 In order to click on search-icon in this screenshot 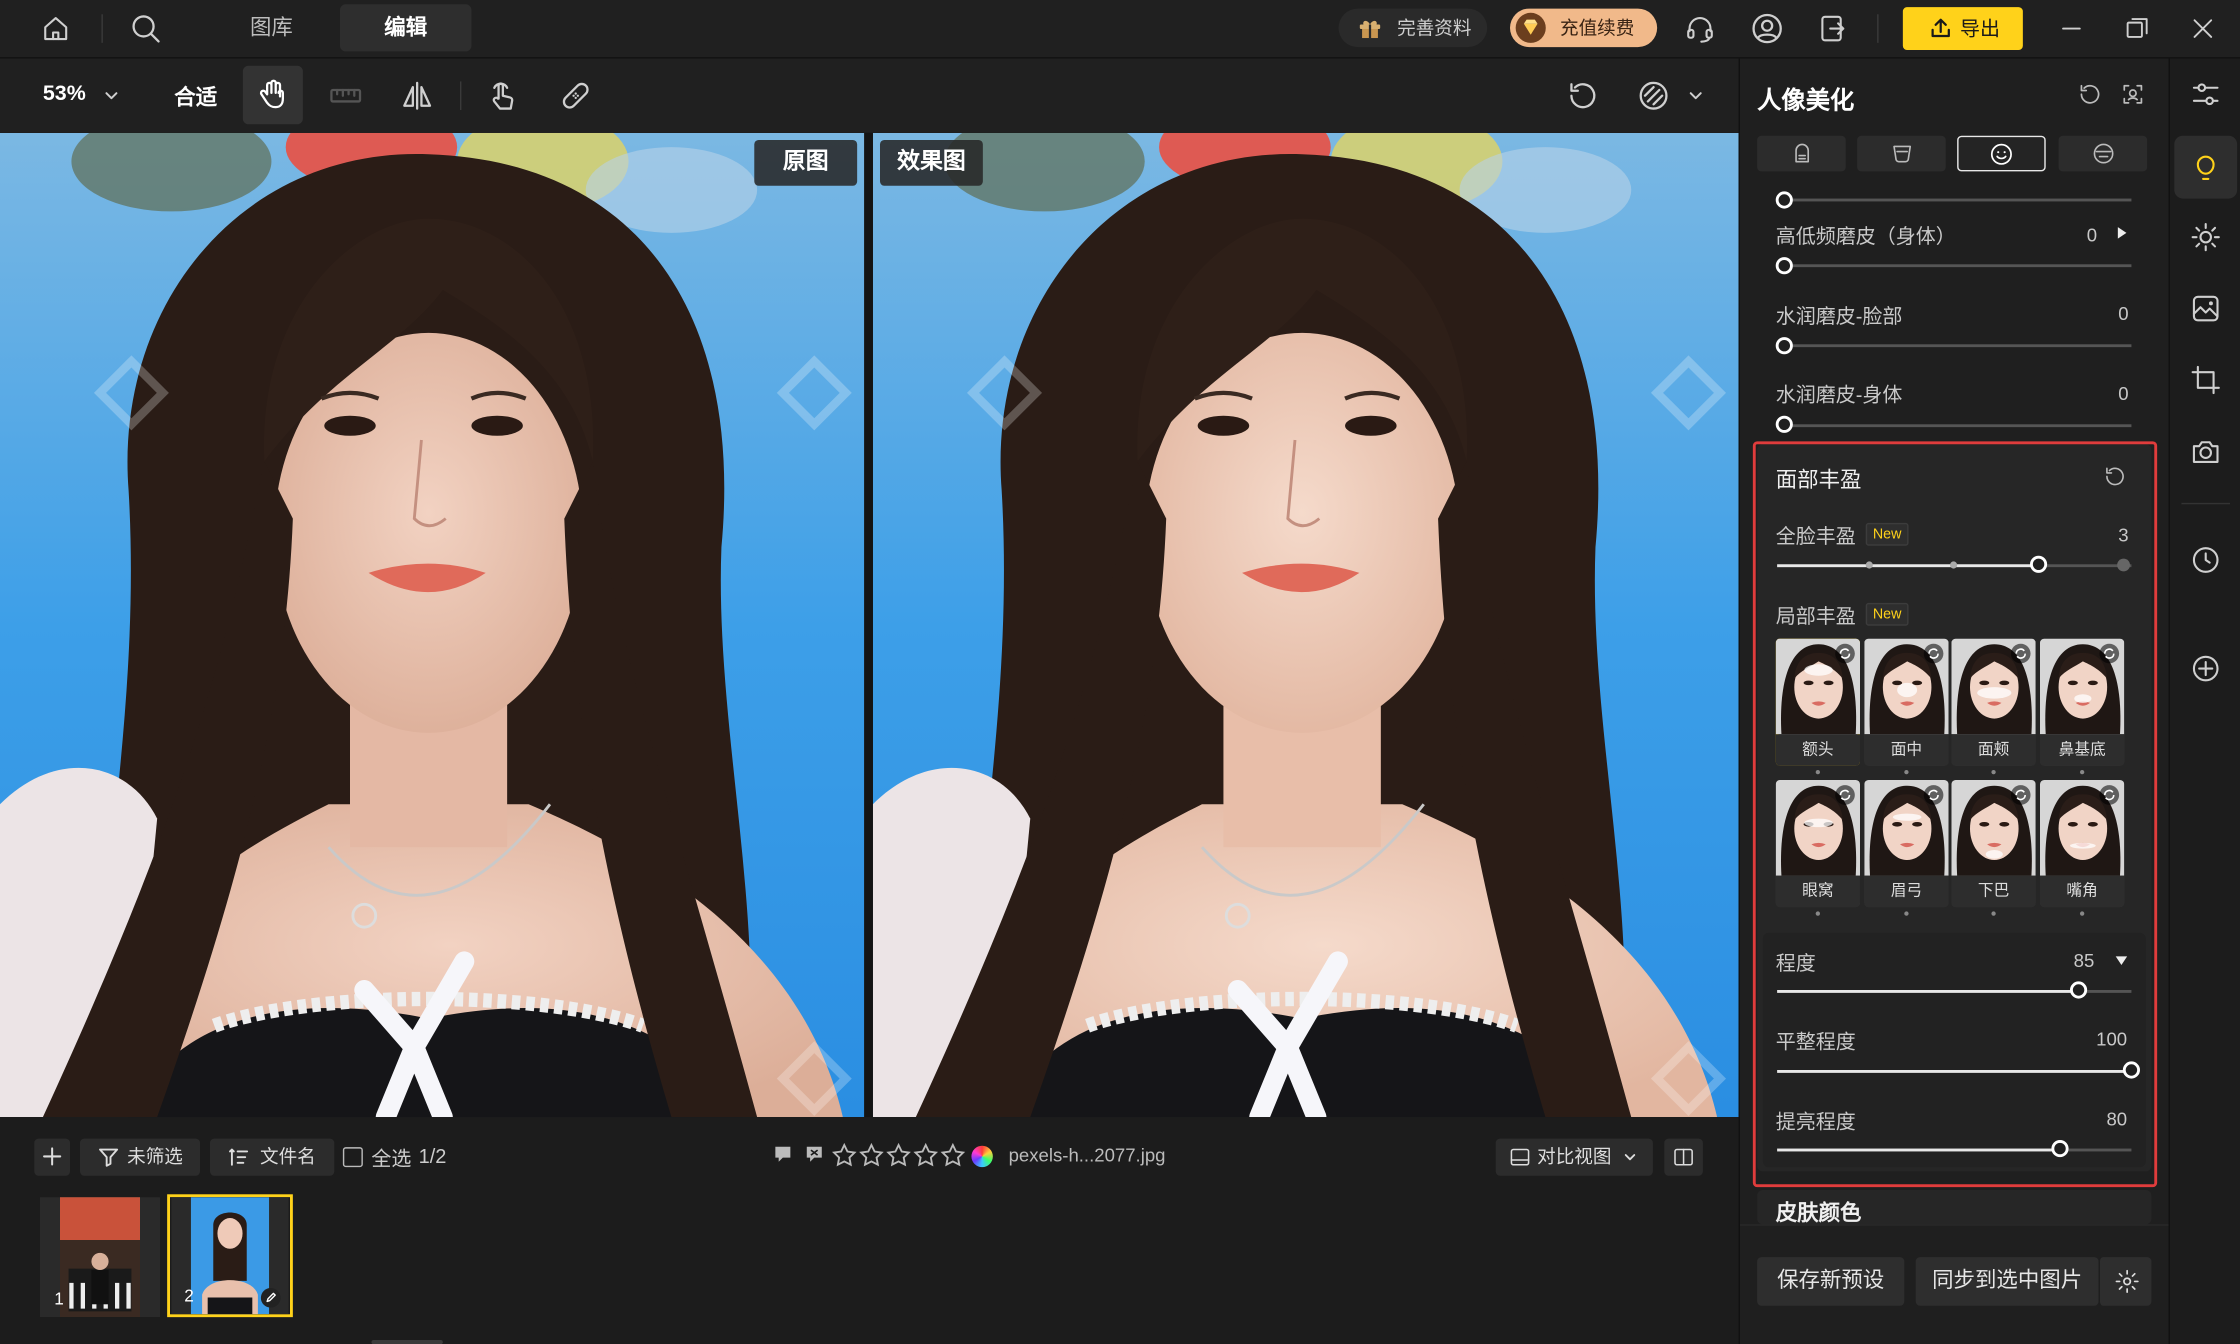, I will do `click(146, 28)`.